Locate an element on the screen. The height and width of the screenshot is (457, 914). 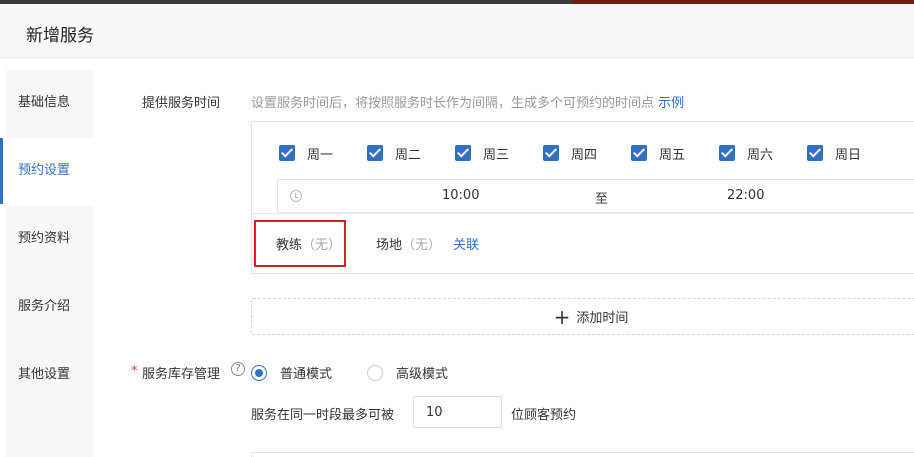
day-checkbox-mon: 周一 is located at coordinates (306, 153).